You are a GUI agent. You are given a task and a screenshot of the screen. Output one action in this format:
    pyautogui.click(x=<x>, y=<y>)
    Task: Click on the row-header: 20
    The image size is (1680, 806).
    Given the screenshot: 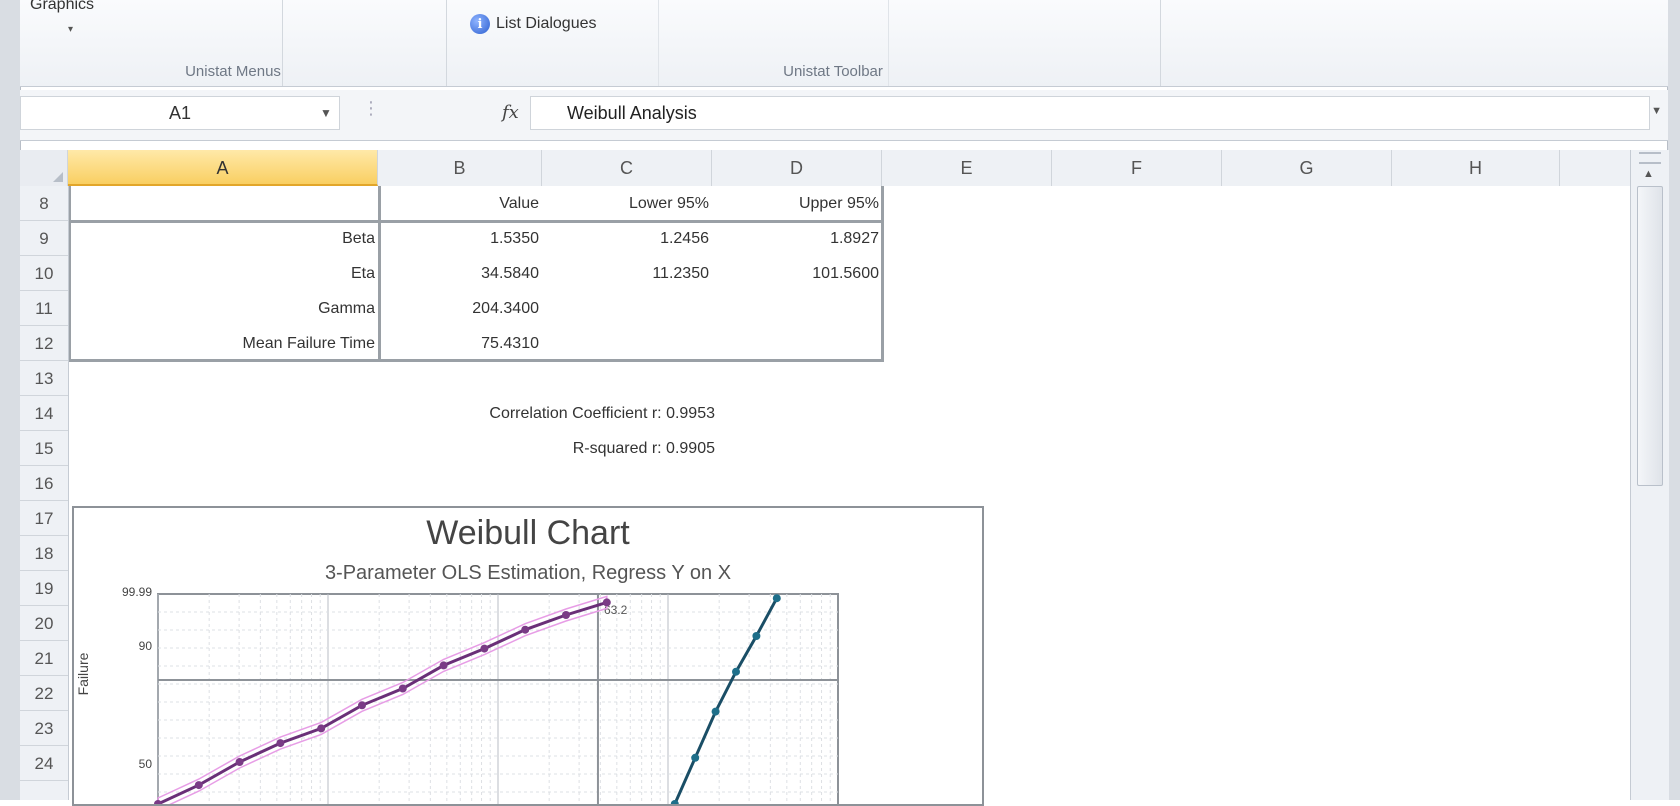 What is the action you would take?
    pyautogui.click(x=44, y=623)
    